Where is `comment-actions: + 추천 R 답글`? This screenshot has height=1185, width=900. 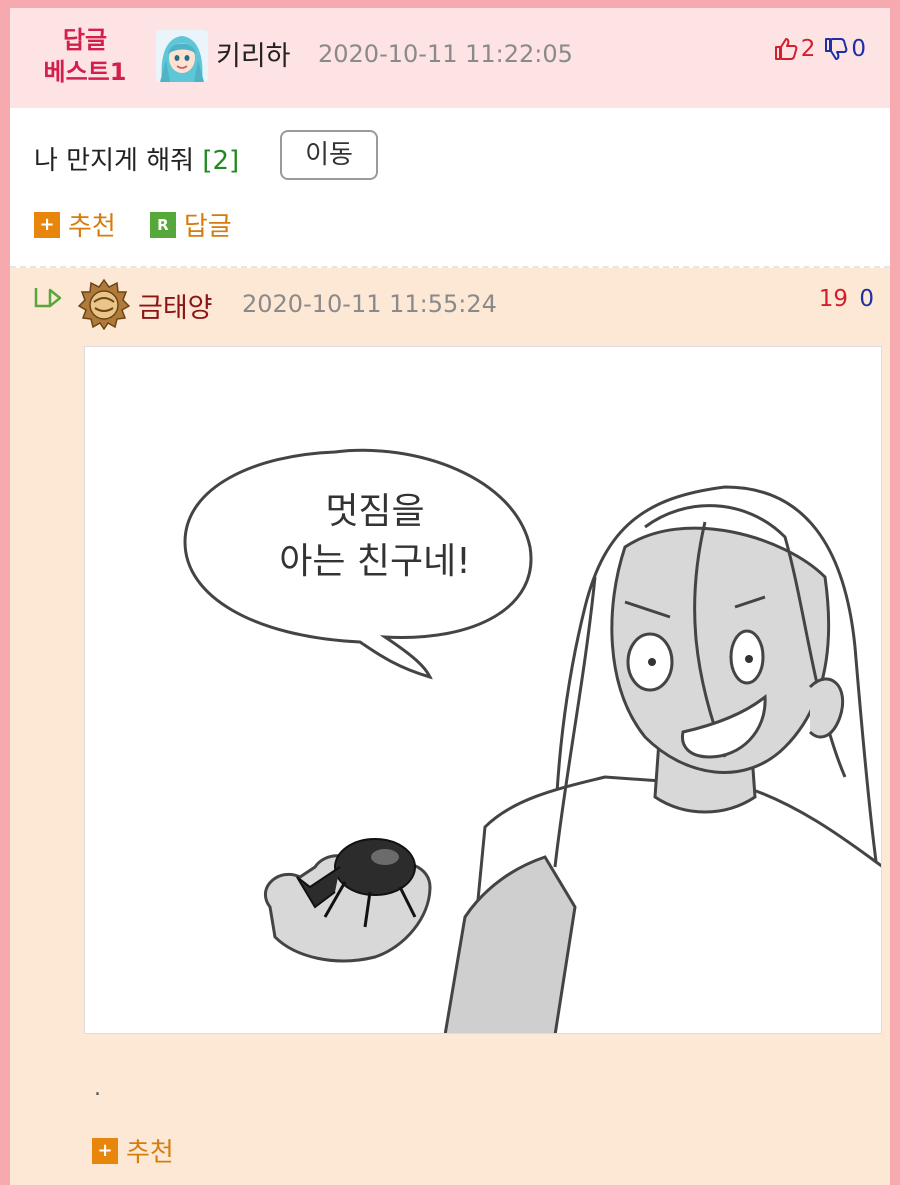
comment-actions: + 추천 R 답글 is located at coordinates (133, 224).